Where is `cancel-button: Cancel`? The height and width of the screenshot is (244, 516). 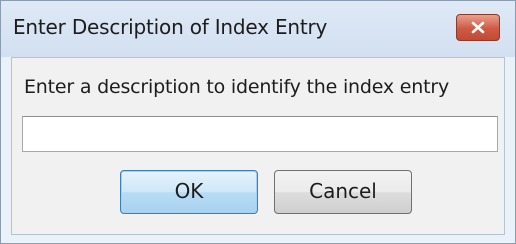 cancel-button: Cancel is located at coordinates (343, 192).